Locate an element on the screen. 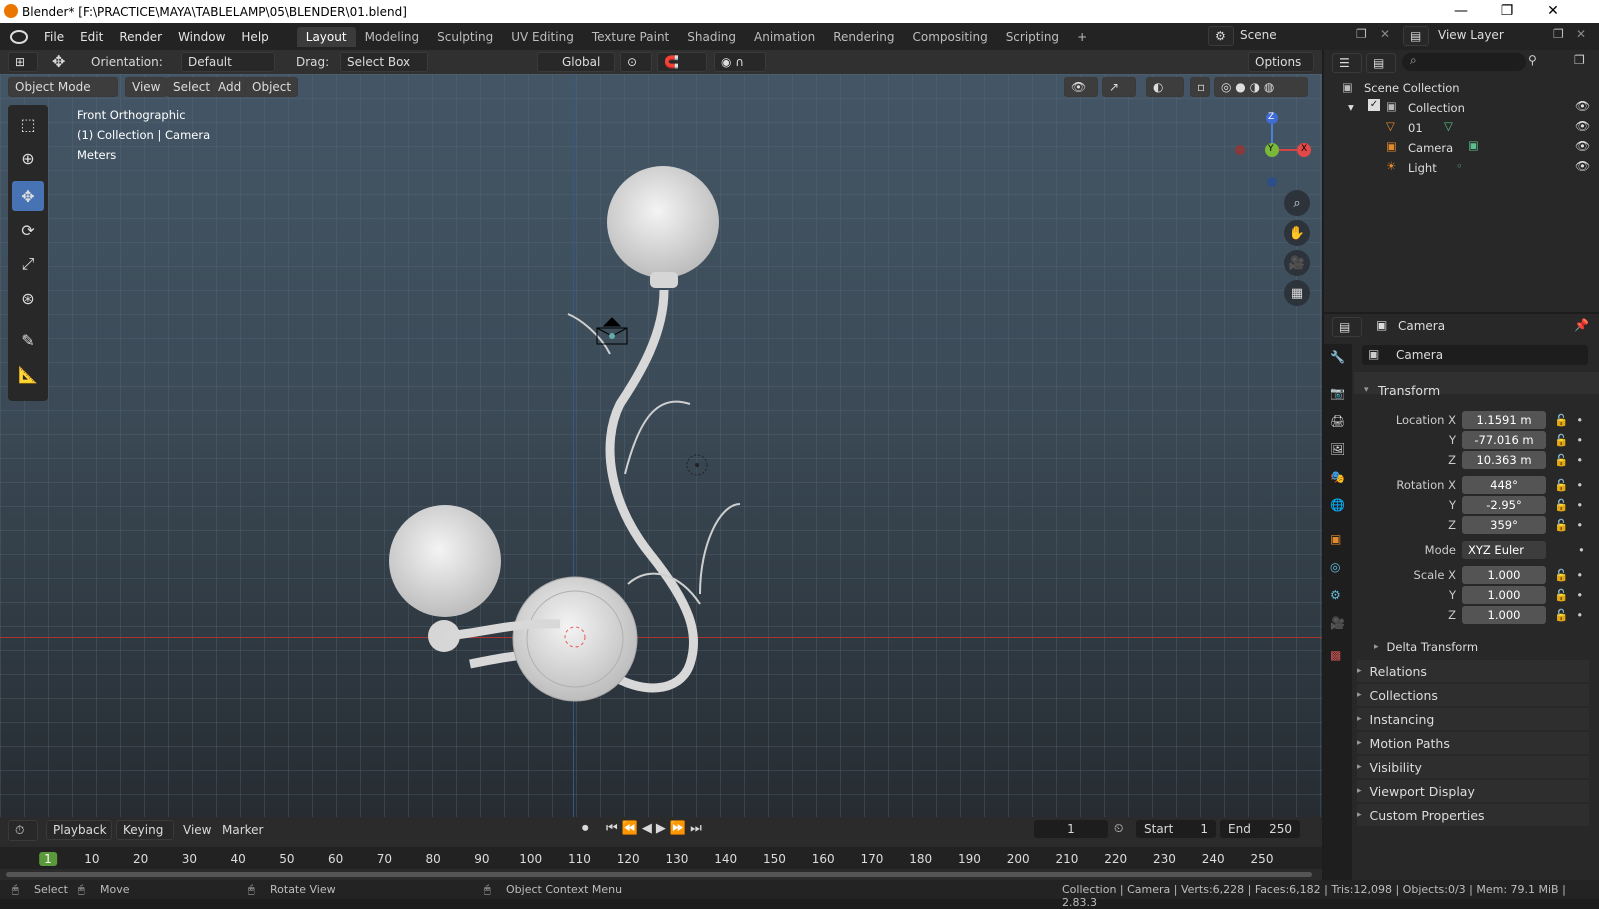  custom-properties-section: Custom Properties is located at coordinates (1473, 815).